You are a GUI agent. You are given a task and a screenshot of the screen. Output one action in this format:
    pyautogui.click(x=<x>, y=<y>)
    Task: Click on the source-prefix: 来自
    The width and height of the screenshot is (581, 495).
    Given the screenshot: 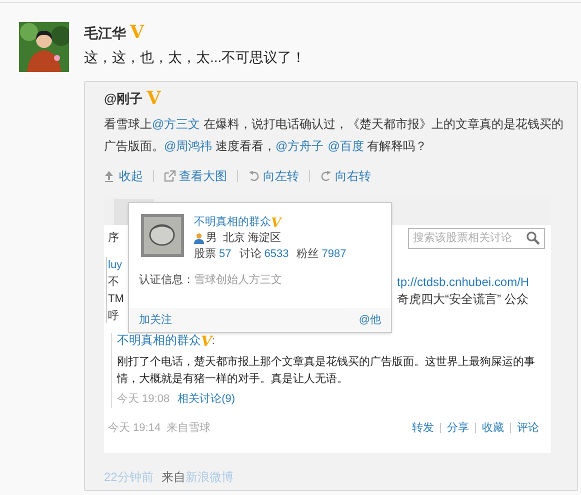 What is the action you would take?
    pyautogui.click(x=173, y=477)
    